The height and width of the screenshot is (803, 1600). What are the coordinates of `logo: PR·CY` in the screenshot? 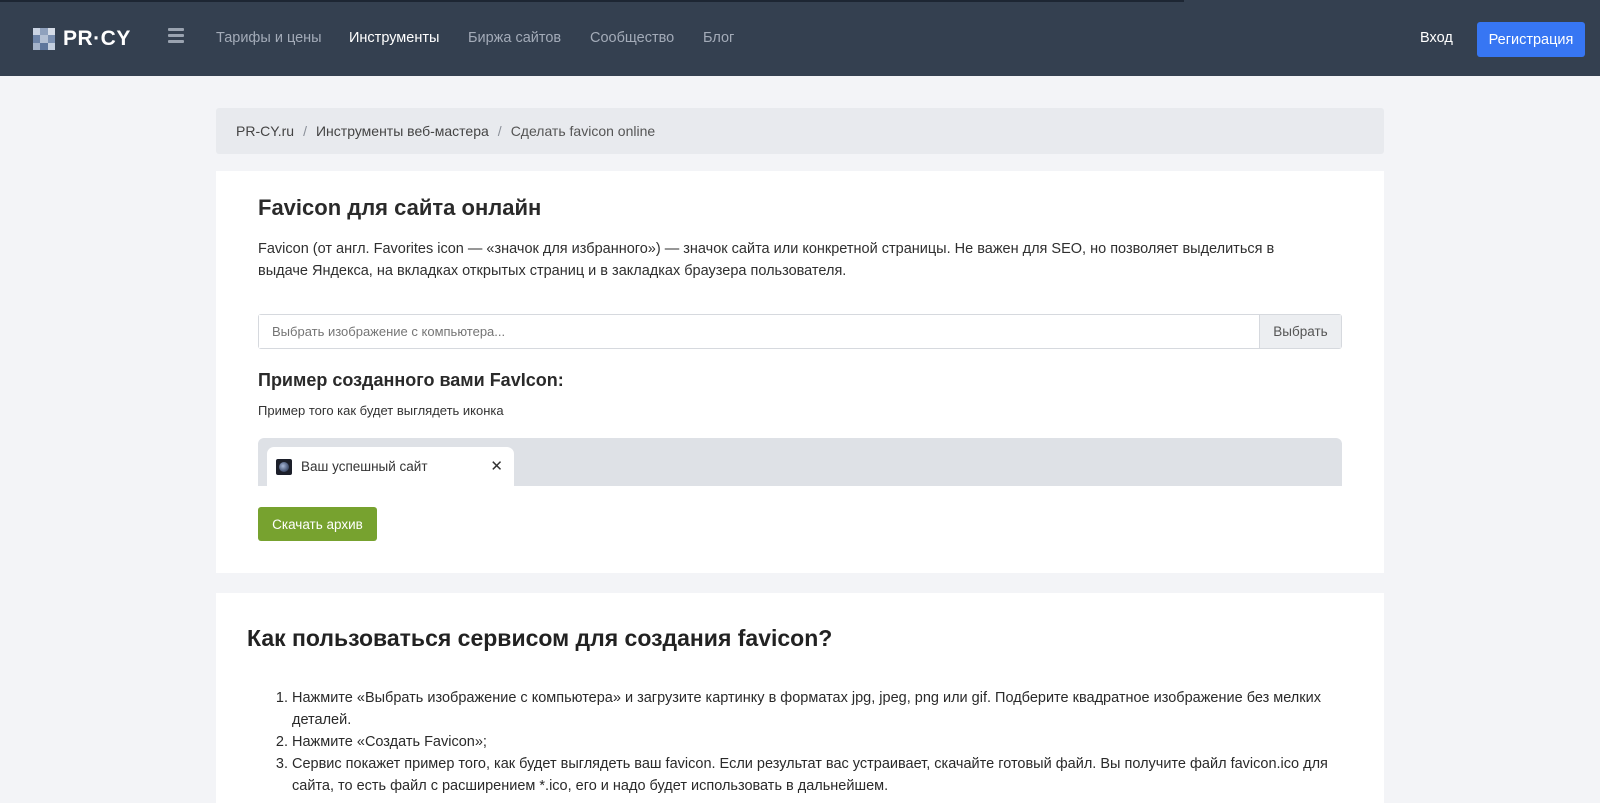 It's located at (82, 39).